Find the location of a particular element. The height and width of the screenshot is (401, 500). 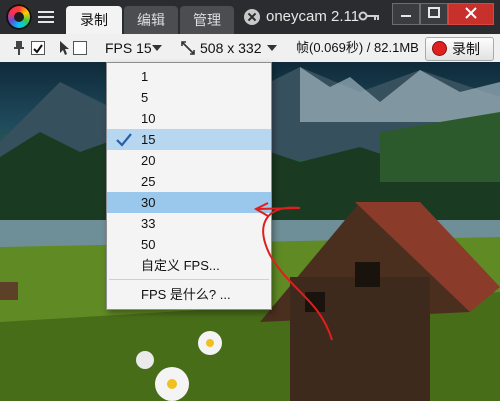

annotation-arrow is located at coordinates (293, 271).